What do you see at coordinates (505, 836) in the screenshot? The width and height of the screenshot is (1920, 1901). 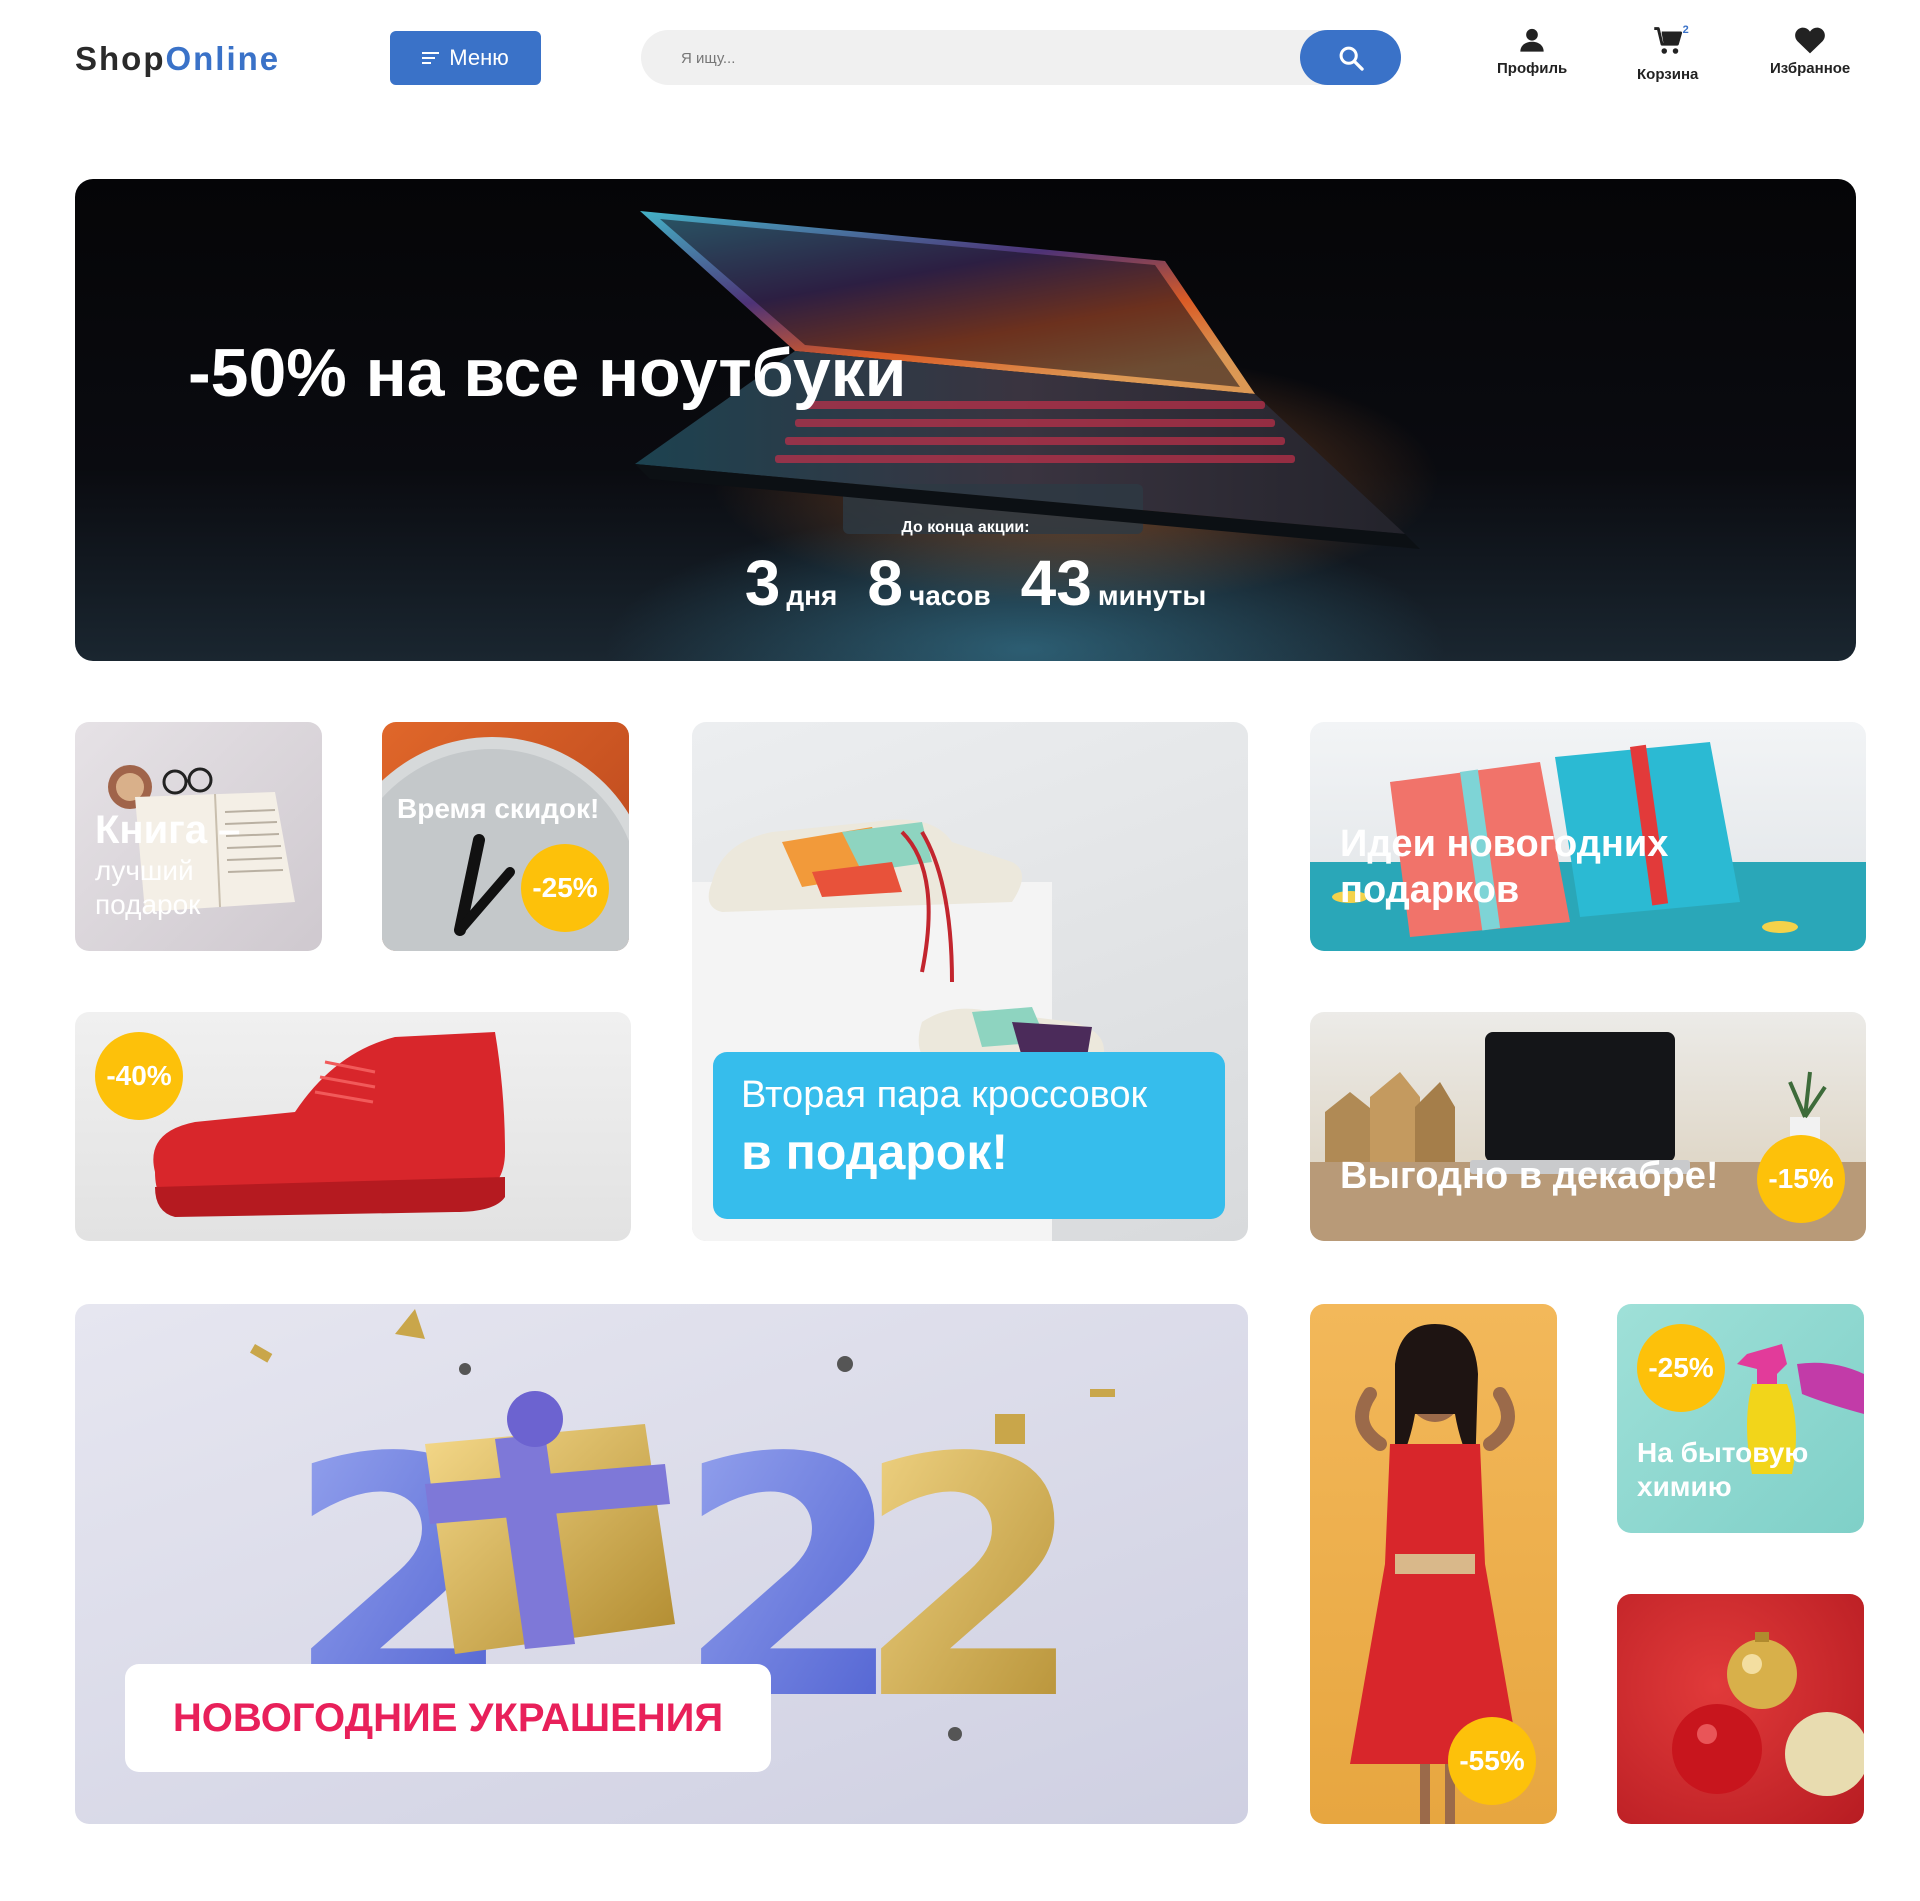 I see `tile-clock: Время скидок! -25%` at bounding box center [505, 836].